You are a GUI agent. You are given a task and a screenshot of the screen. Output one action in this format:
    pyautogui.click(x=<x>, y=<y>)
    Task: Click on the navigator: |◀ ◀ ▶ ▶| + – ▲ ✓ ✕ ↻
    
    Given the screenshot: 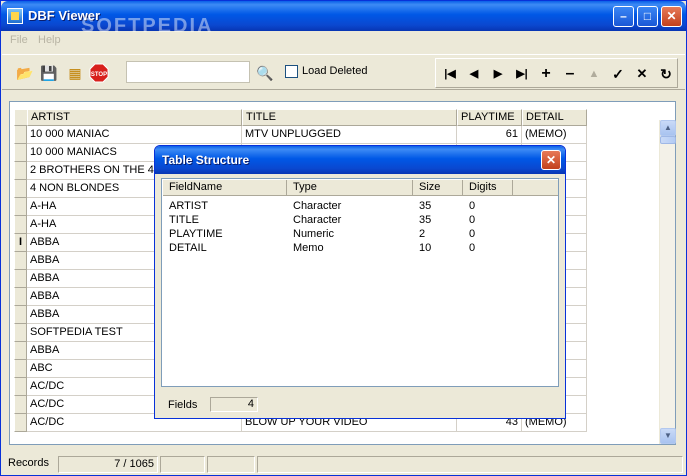 What is the action you would take?
    pyautogui.click(x=556, y=73)
    